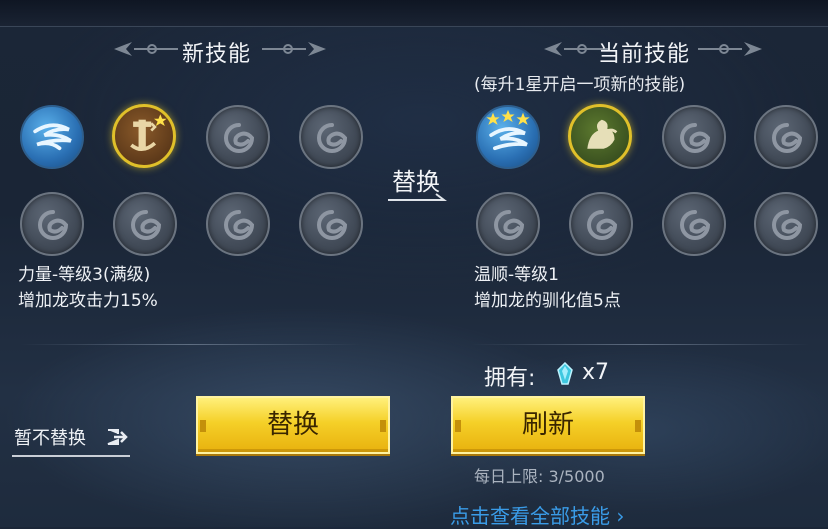 The height and width of the screenshot is (529, 828). I want to click on title-ornament-left-icon, so click(146, 49).